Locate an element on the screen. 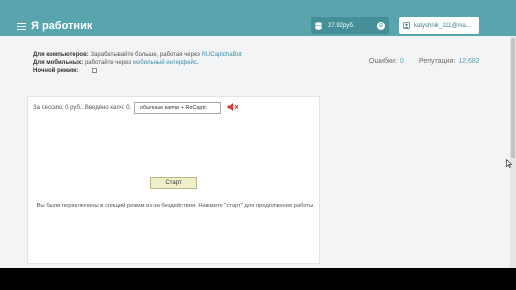 The height and width of the screenshot is (290, 516). computers-label: Для компьютеров: is located at coordinates (61, 55).